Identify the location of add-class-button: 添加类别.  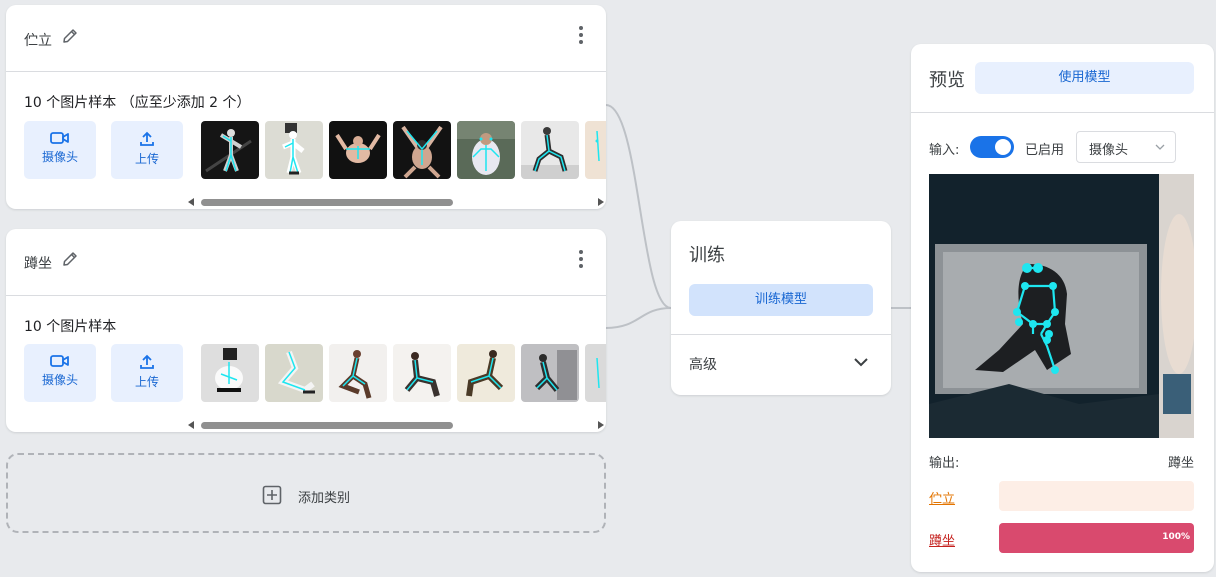
(306, 493).